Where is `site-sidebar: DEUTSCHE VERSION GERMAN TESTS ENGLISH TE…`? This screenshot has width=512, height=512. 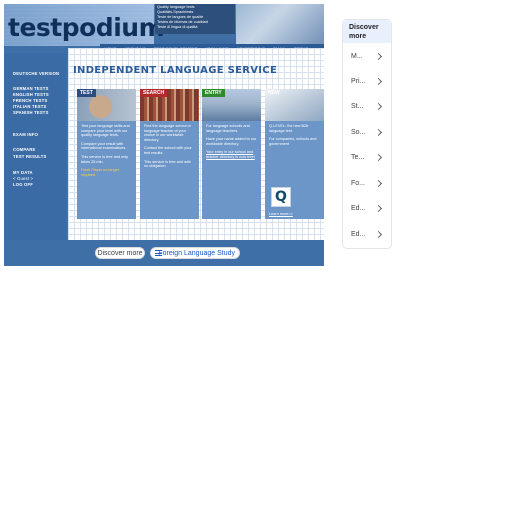 site-sidebar: DEUTSCHE VERSION GERMAN TESTS ENGLISH TE… is located at coordinates (35, 159).